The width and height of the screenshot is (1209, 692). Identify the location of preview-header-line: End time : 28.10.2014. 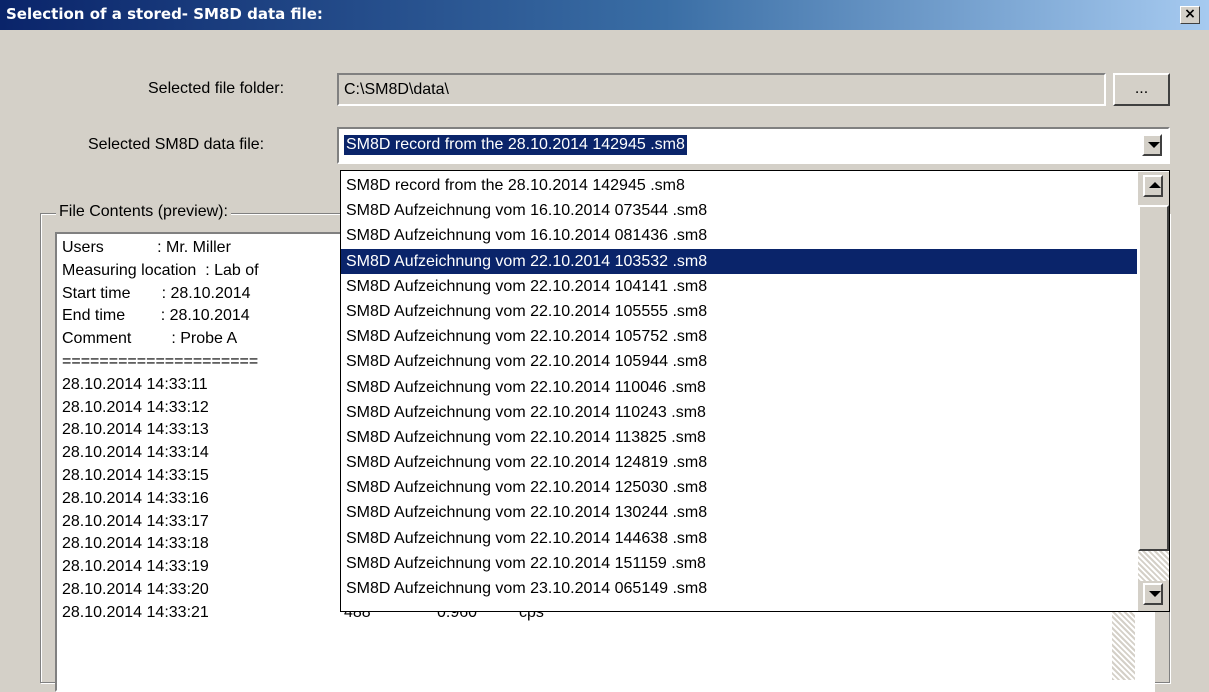
(156, 316).